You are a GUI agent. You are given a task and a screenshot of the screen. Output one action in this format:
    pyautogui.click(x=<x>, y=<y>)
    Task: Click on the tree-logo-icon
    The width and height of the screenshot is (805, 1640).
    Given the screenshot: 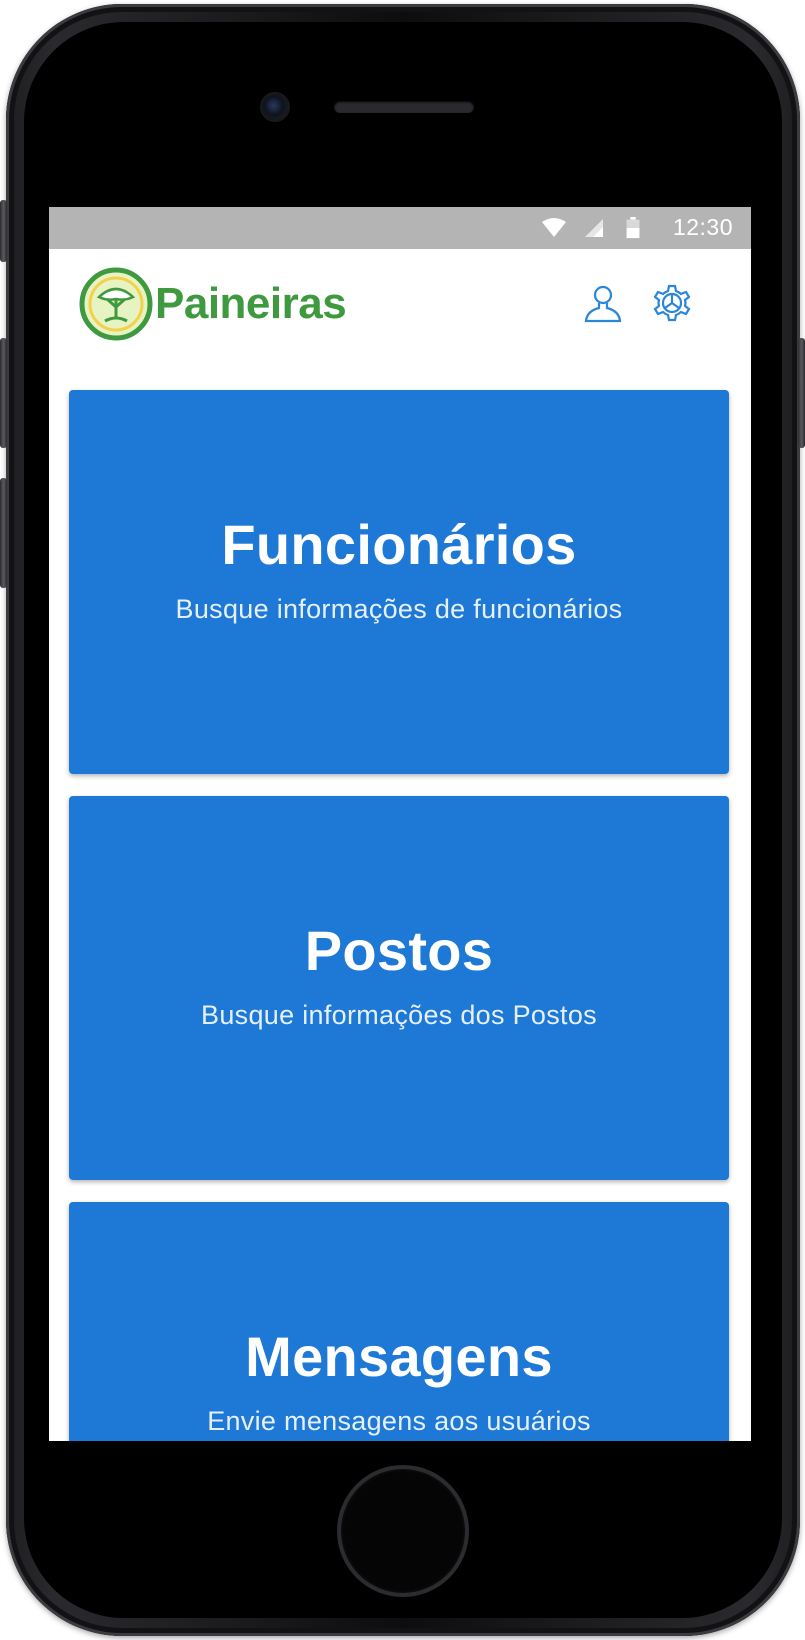 What is the action you would take?
    pyautogui.click(x=116, y=304)
    